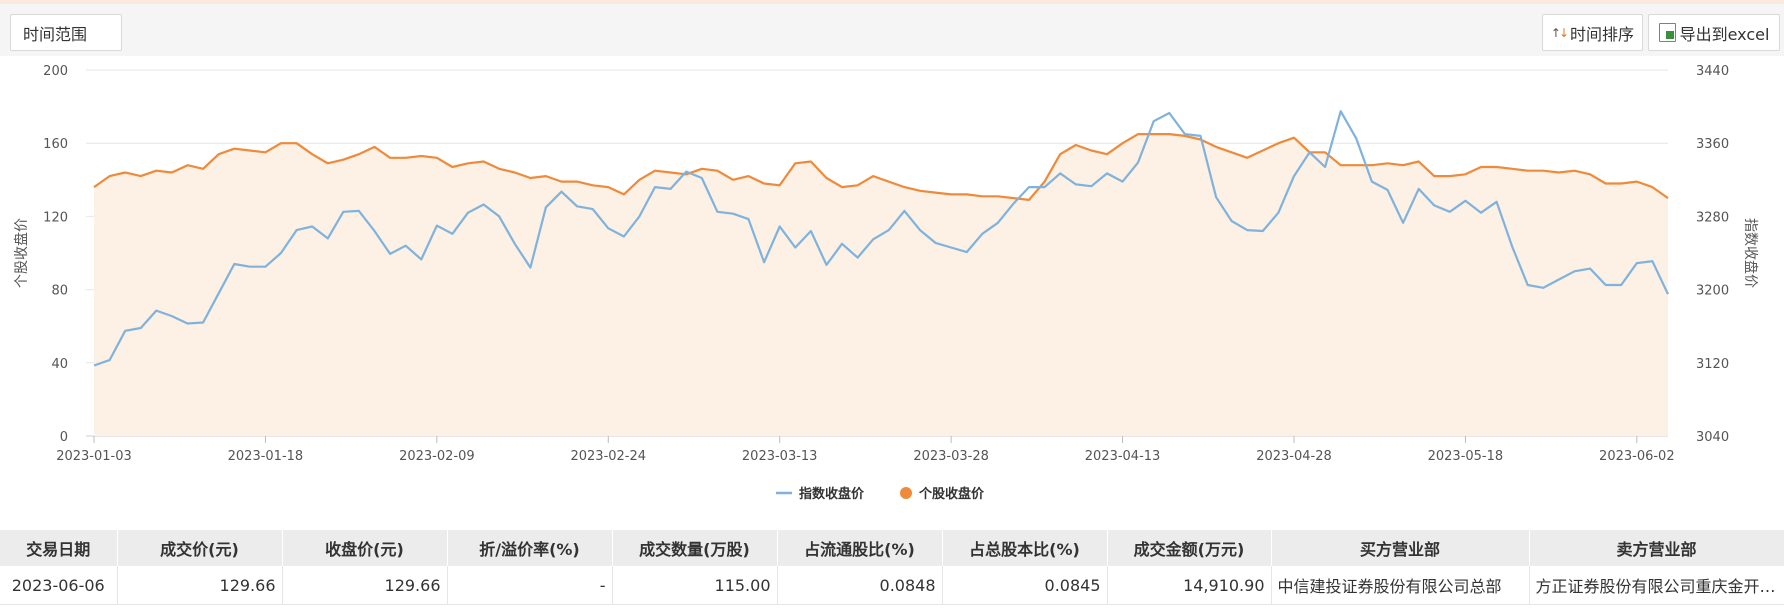  Describe the element at coordinates (59, 585) in the screenshot. I see `table-cell: 2023-06-06` at that location.